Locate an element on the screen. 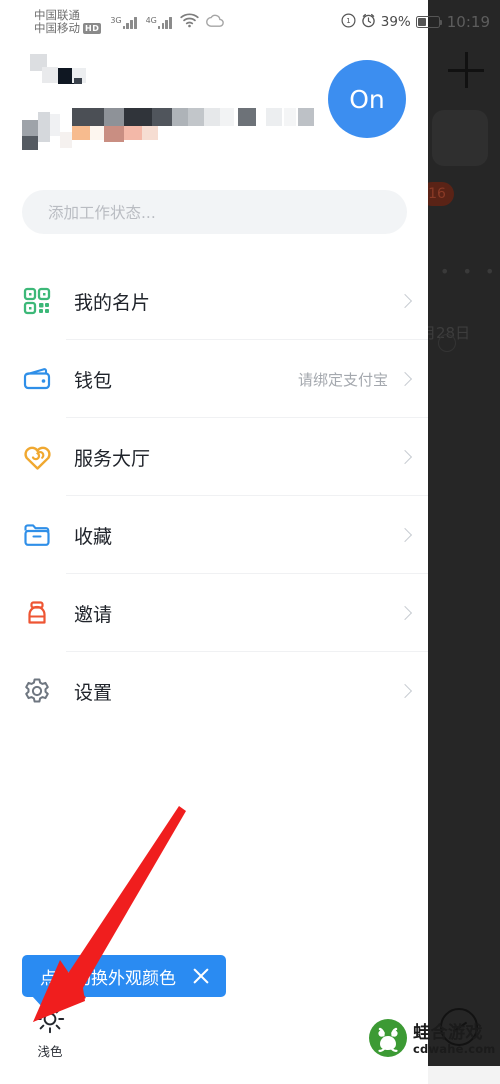 This screenshot has width=500, height=1084. watermark-text: 蛙合游戏 cdwahe.com is located at coordinates (454, 1039).